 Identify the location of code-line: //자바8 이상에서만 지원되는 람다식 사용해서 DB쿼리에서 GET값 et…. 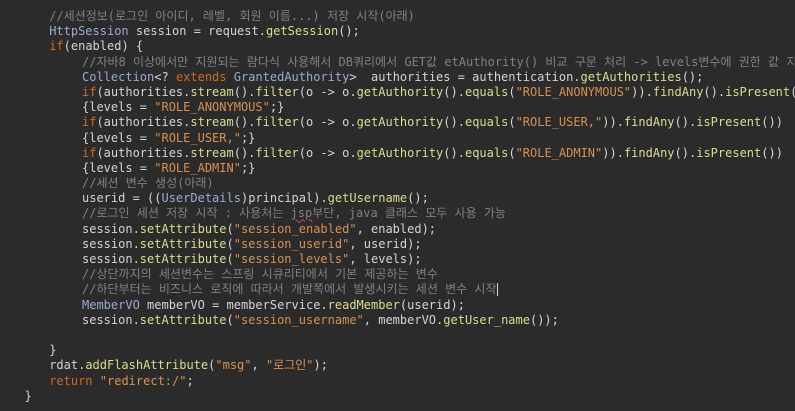
(397, 62).